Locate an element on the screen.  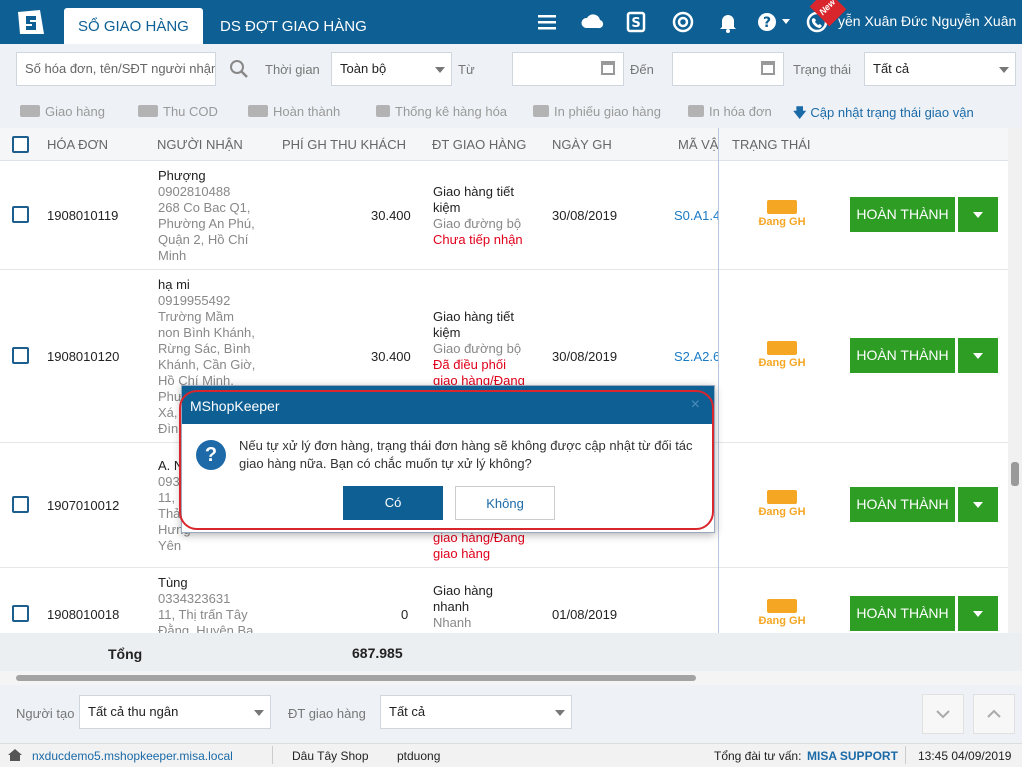
to-date-input is located at coordinates (728, 69).